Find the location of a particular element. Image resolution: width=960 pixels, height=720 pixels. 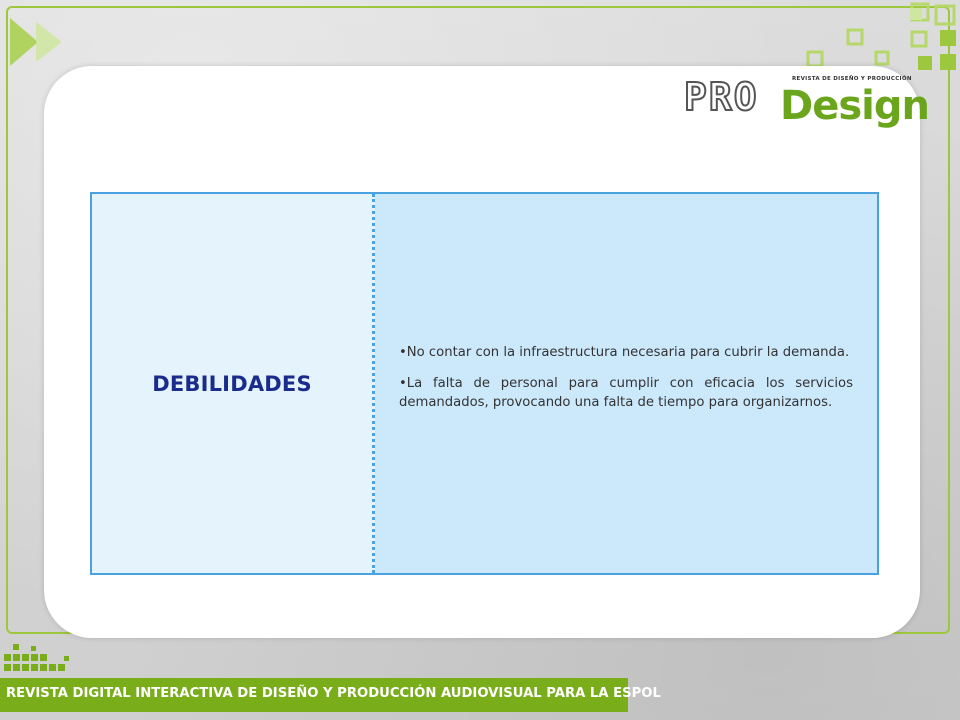

logo-pro-text: PRO is located at coordinates (721, 97).